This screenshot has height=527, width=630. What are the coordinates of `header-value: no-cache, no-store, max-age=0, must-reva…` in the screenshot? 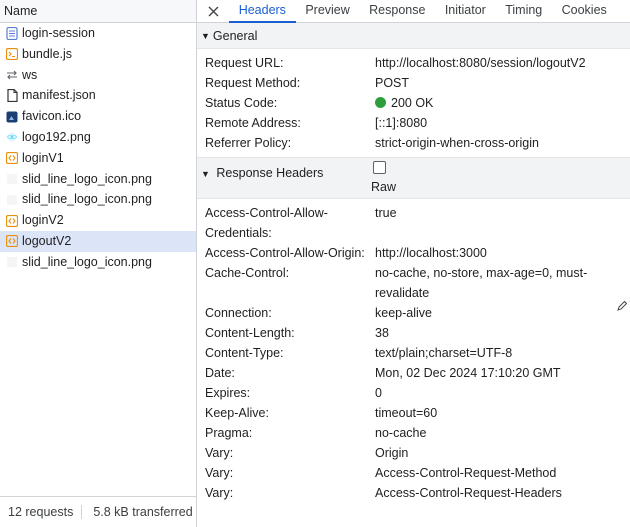 It's located at (481, 283).